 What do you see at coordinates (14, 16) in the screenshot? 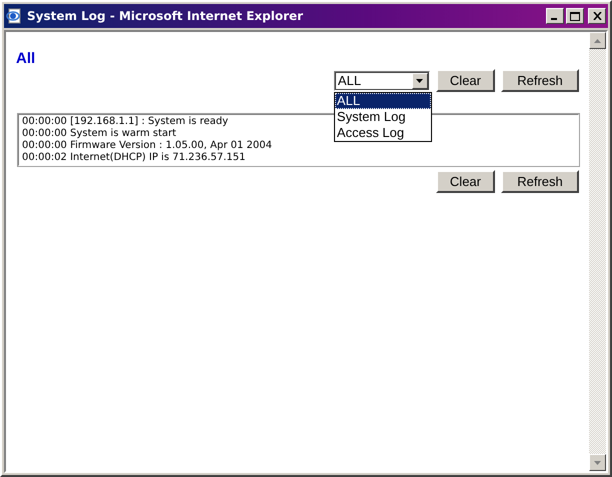
I see `browser-icon` at bounding box center [14, 16].